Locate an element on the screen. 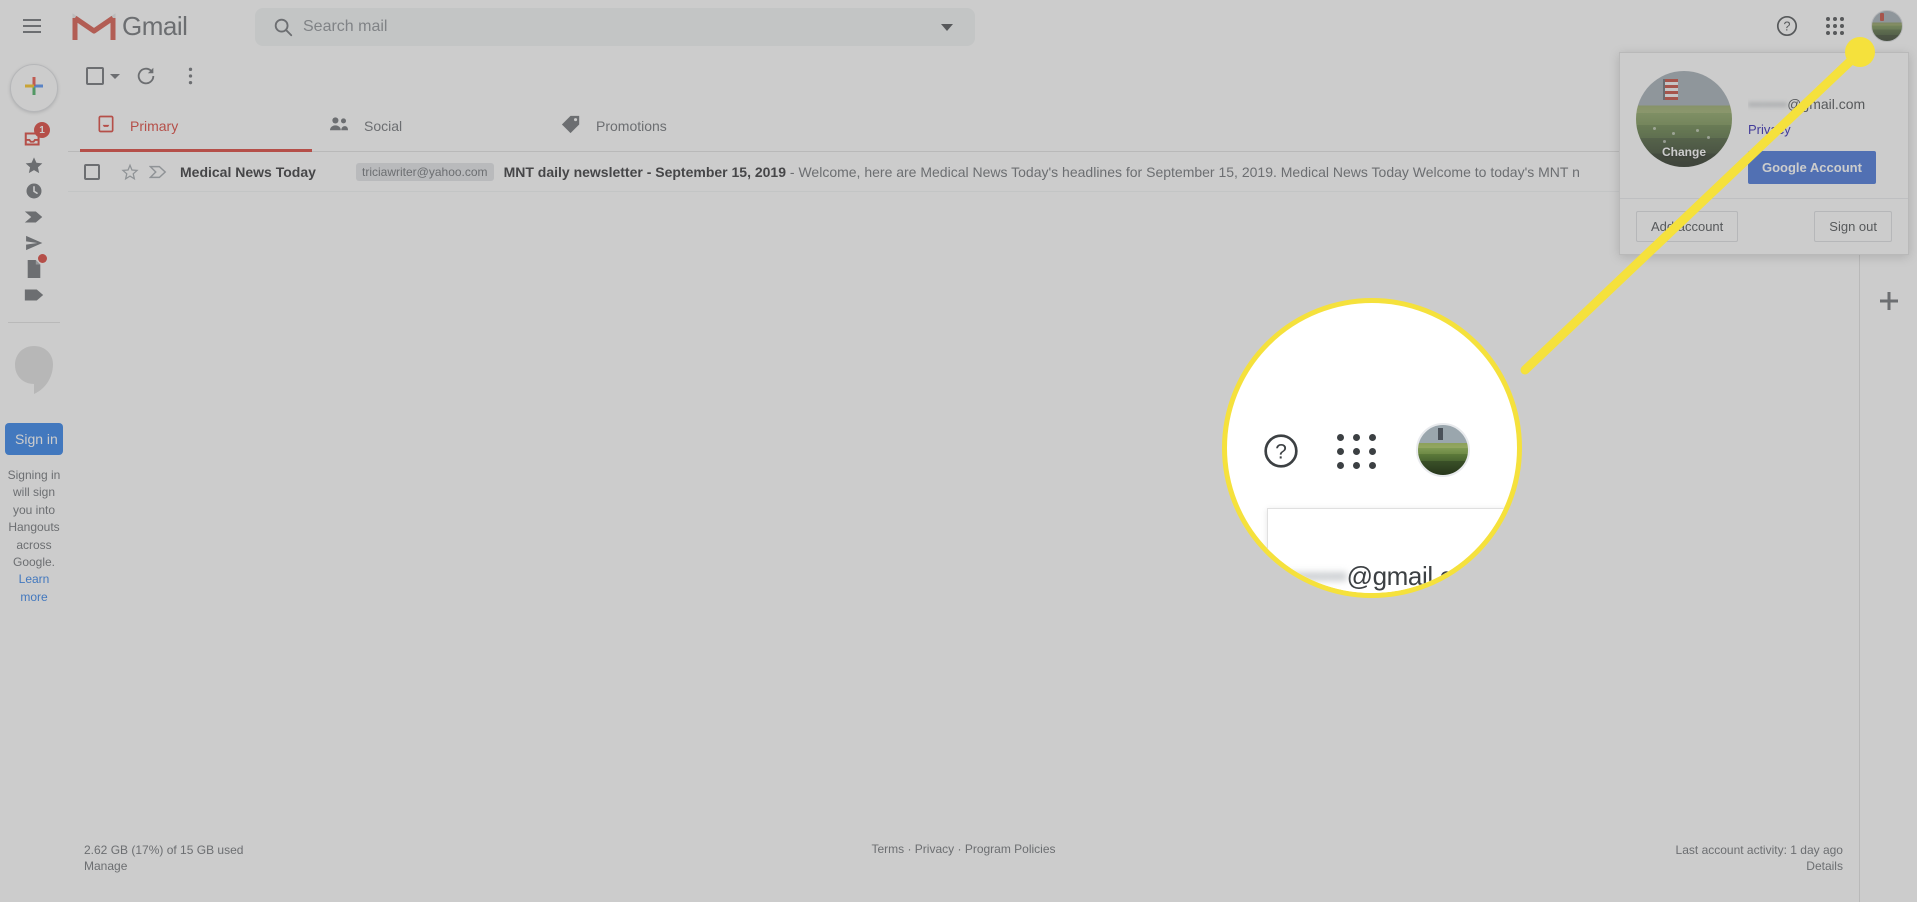 The height and width of the screenshot is (902, 1917). row-recipient-chip: triciawriter@yahoo.com is located at coordinates (425, 171).